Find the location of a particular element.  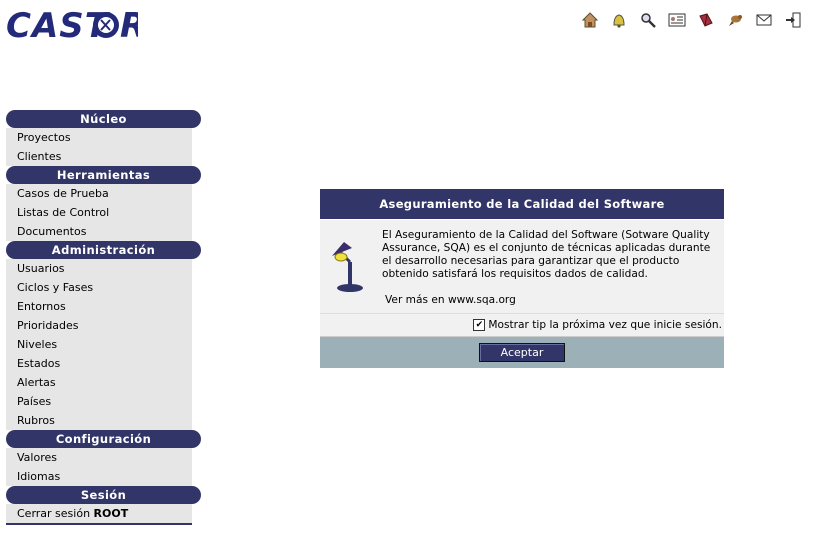

castor-logo: CAST R is located at coordinates (76, 25).